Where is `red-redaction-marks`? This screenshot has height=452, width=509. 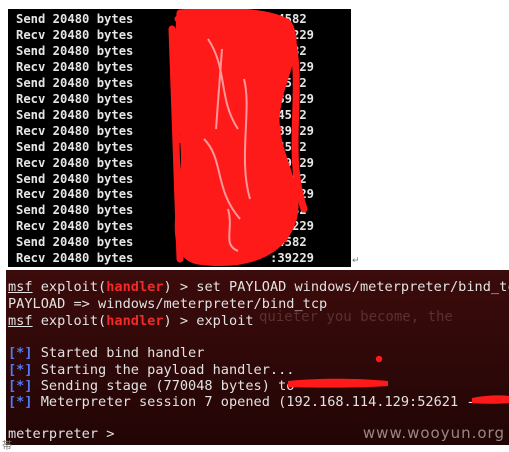 red-redaction-marks is located at coordinates (398, 379).